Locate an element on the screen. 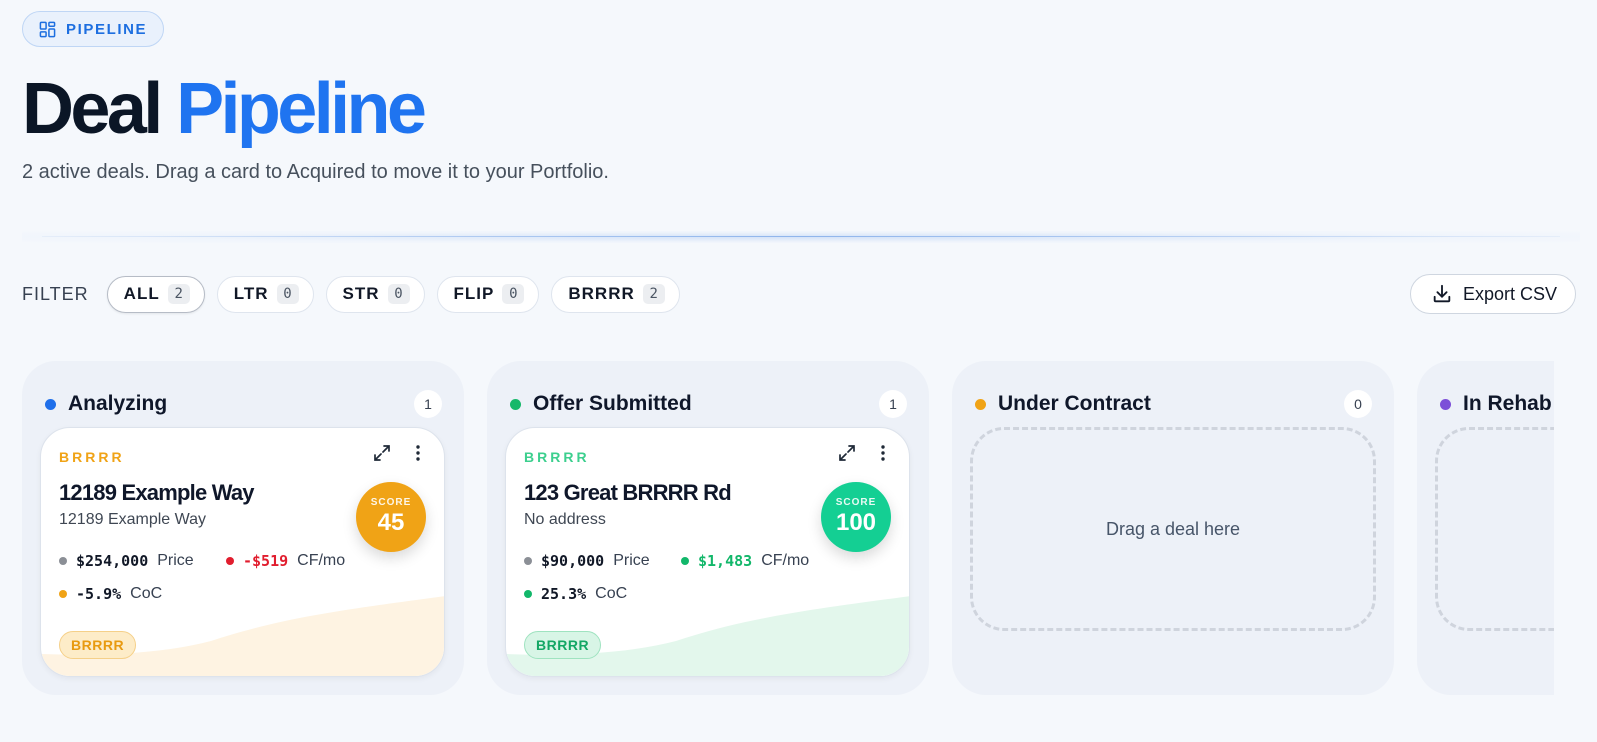 This screenshot has height=742, width=1597. dashboard-grid-icon is located at coordinates (47, 29).